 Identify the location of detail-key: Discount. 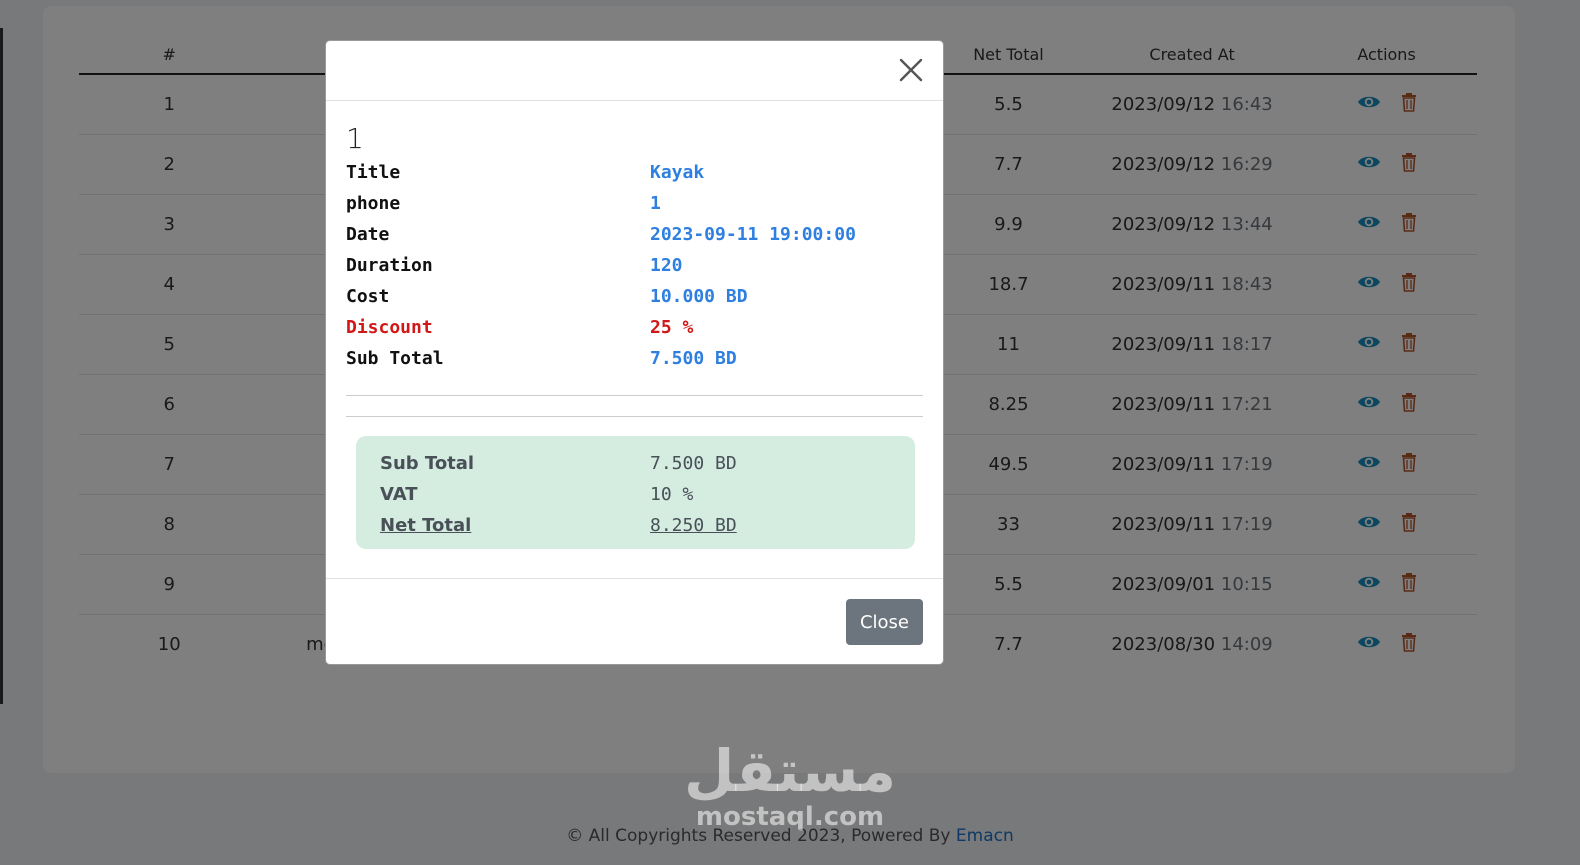
(389, 327).